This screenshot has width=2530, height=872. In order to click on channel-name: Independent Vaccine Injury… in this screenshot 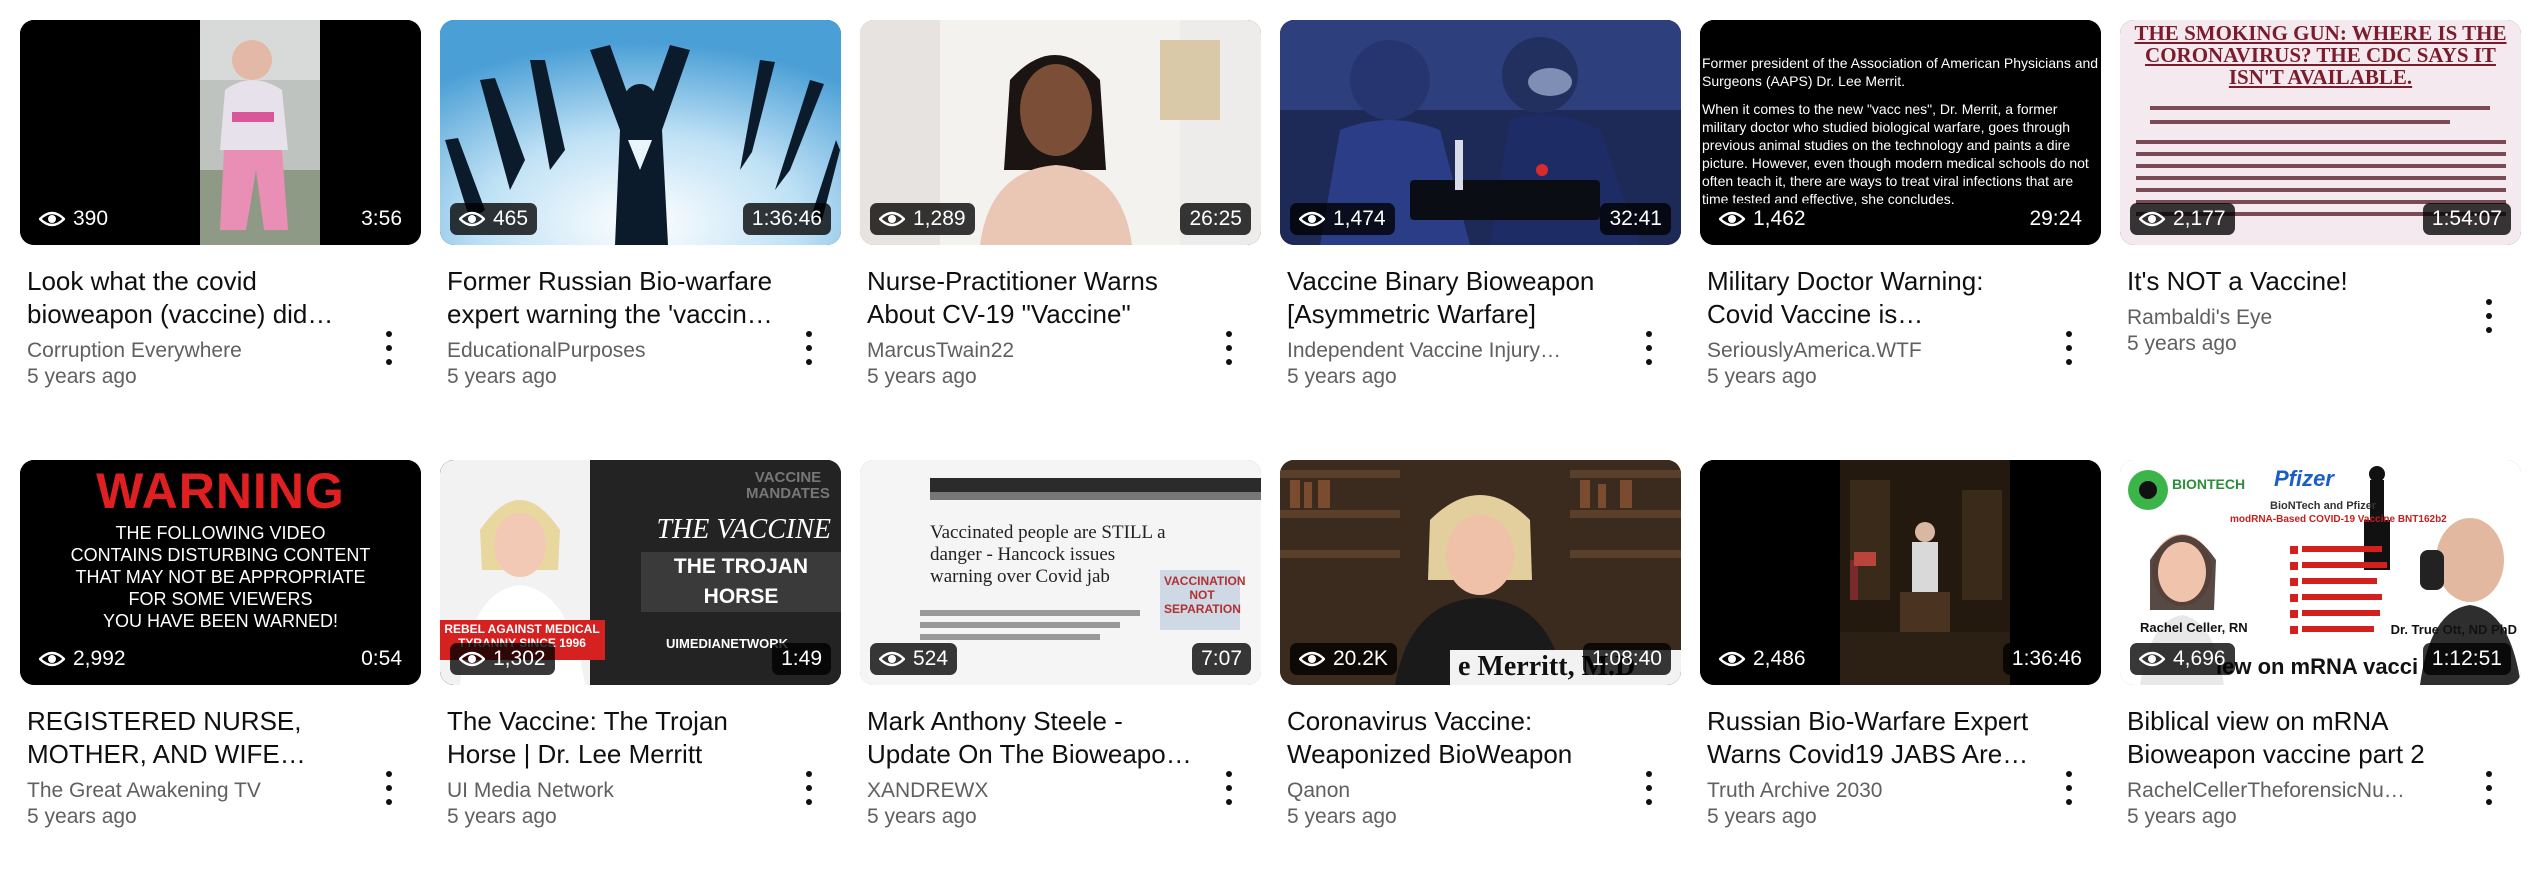, I will do `click(1454, 350)`.